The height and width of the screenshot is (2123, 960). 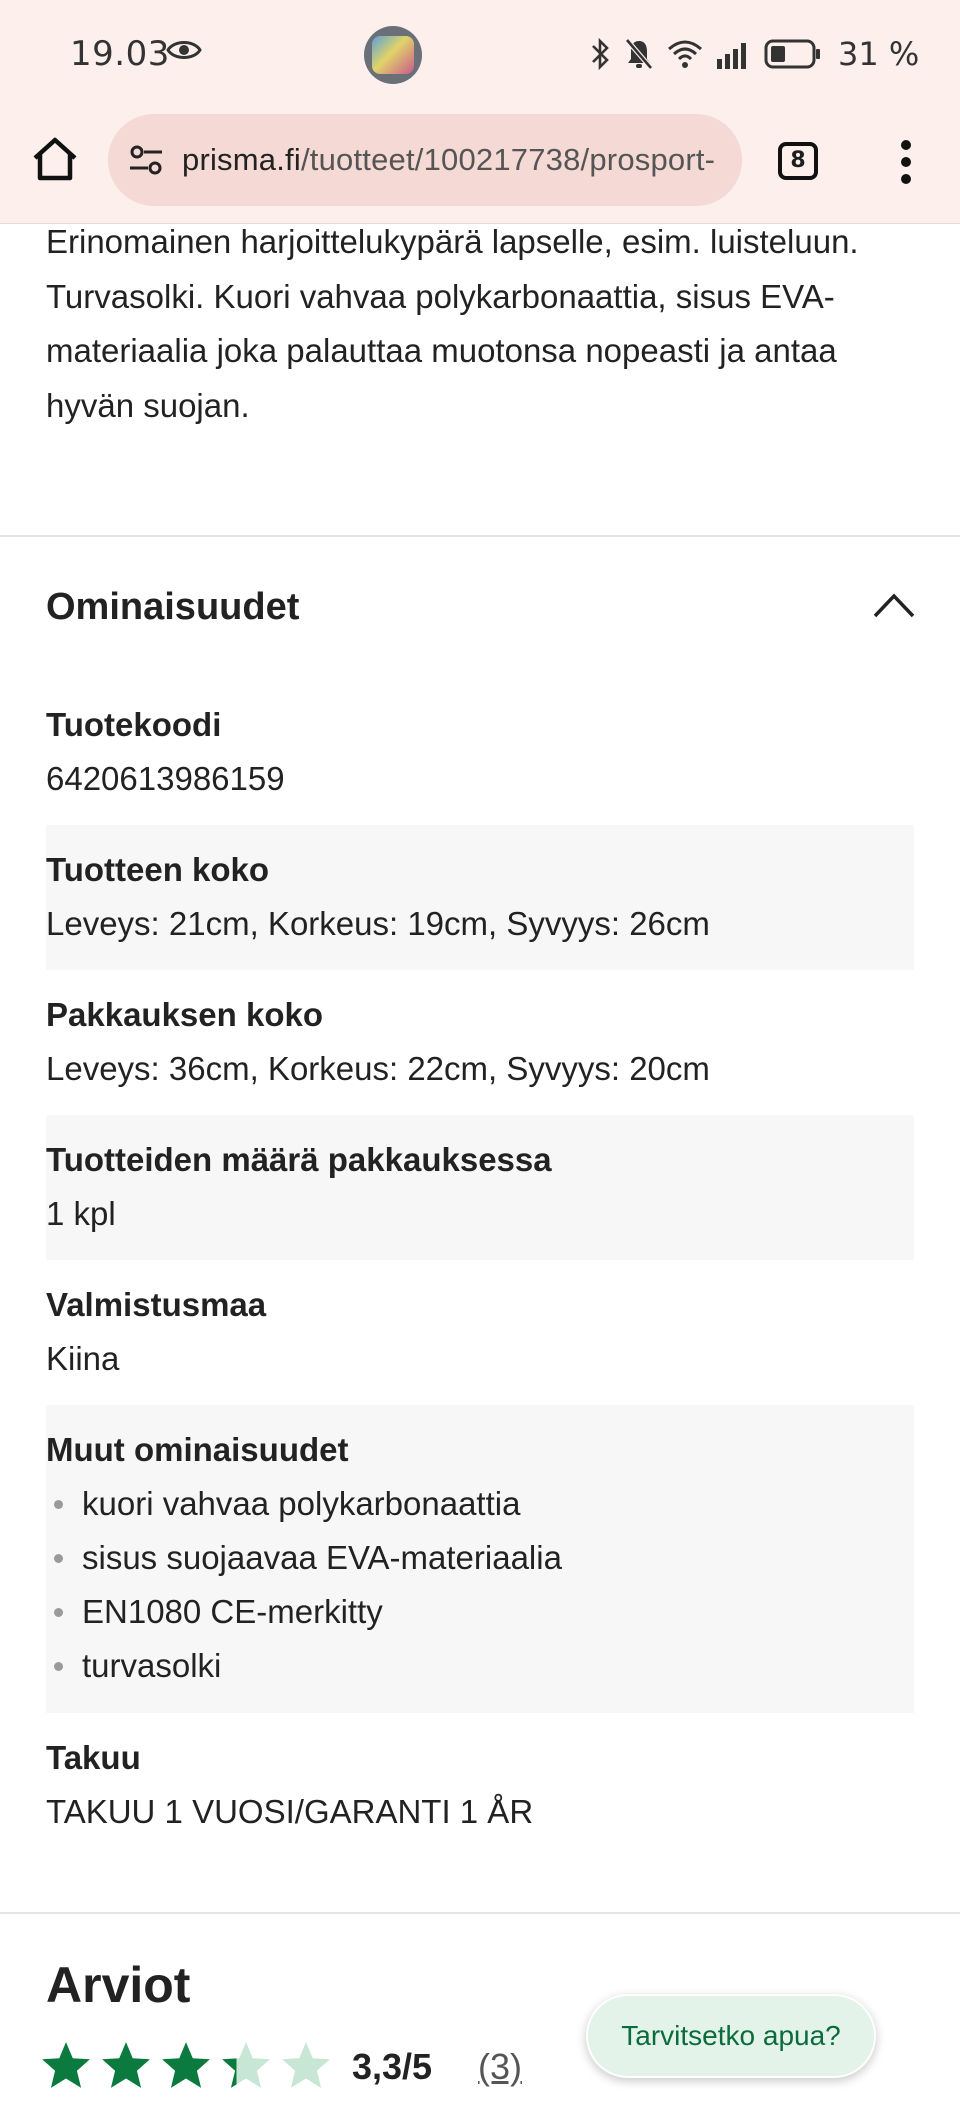 I want to click on property-label: Tuotekoodi, so click(x=134, y=724).